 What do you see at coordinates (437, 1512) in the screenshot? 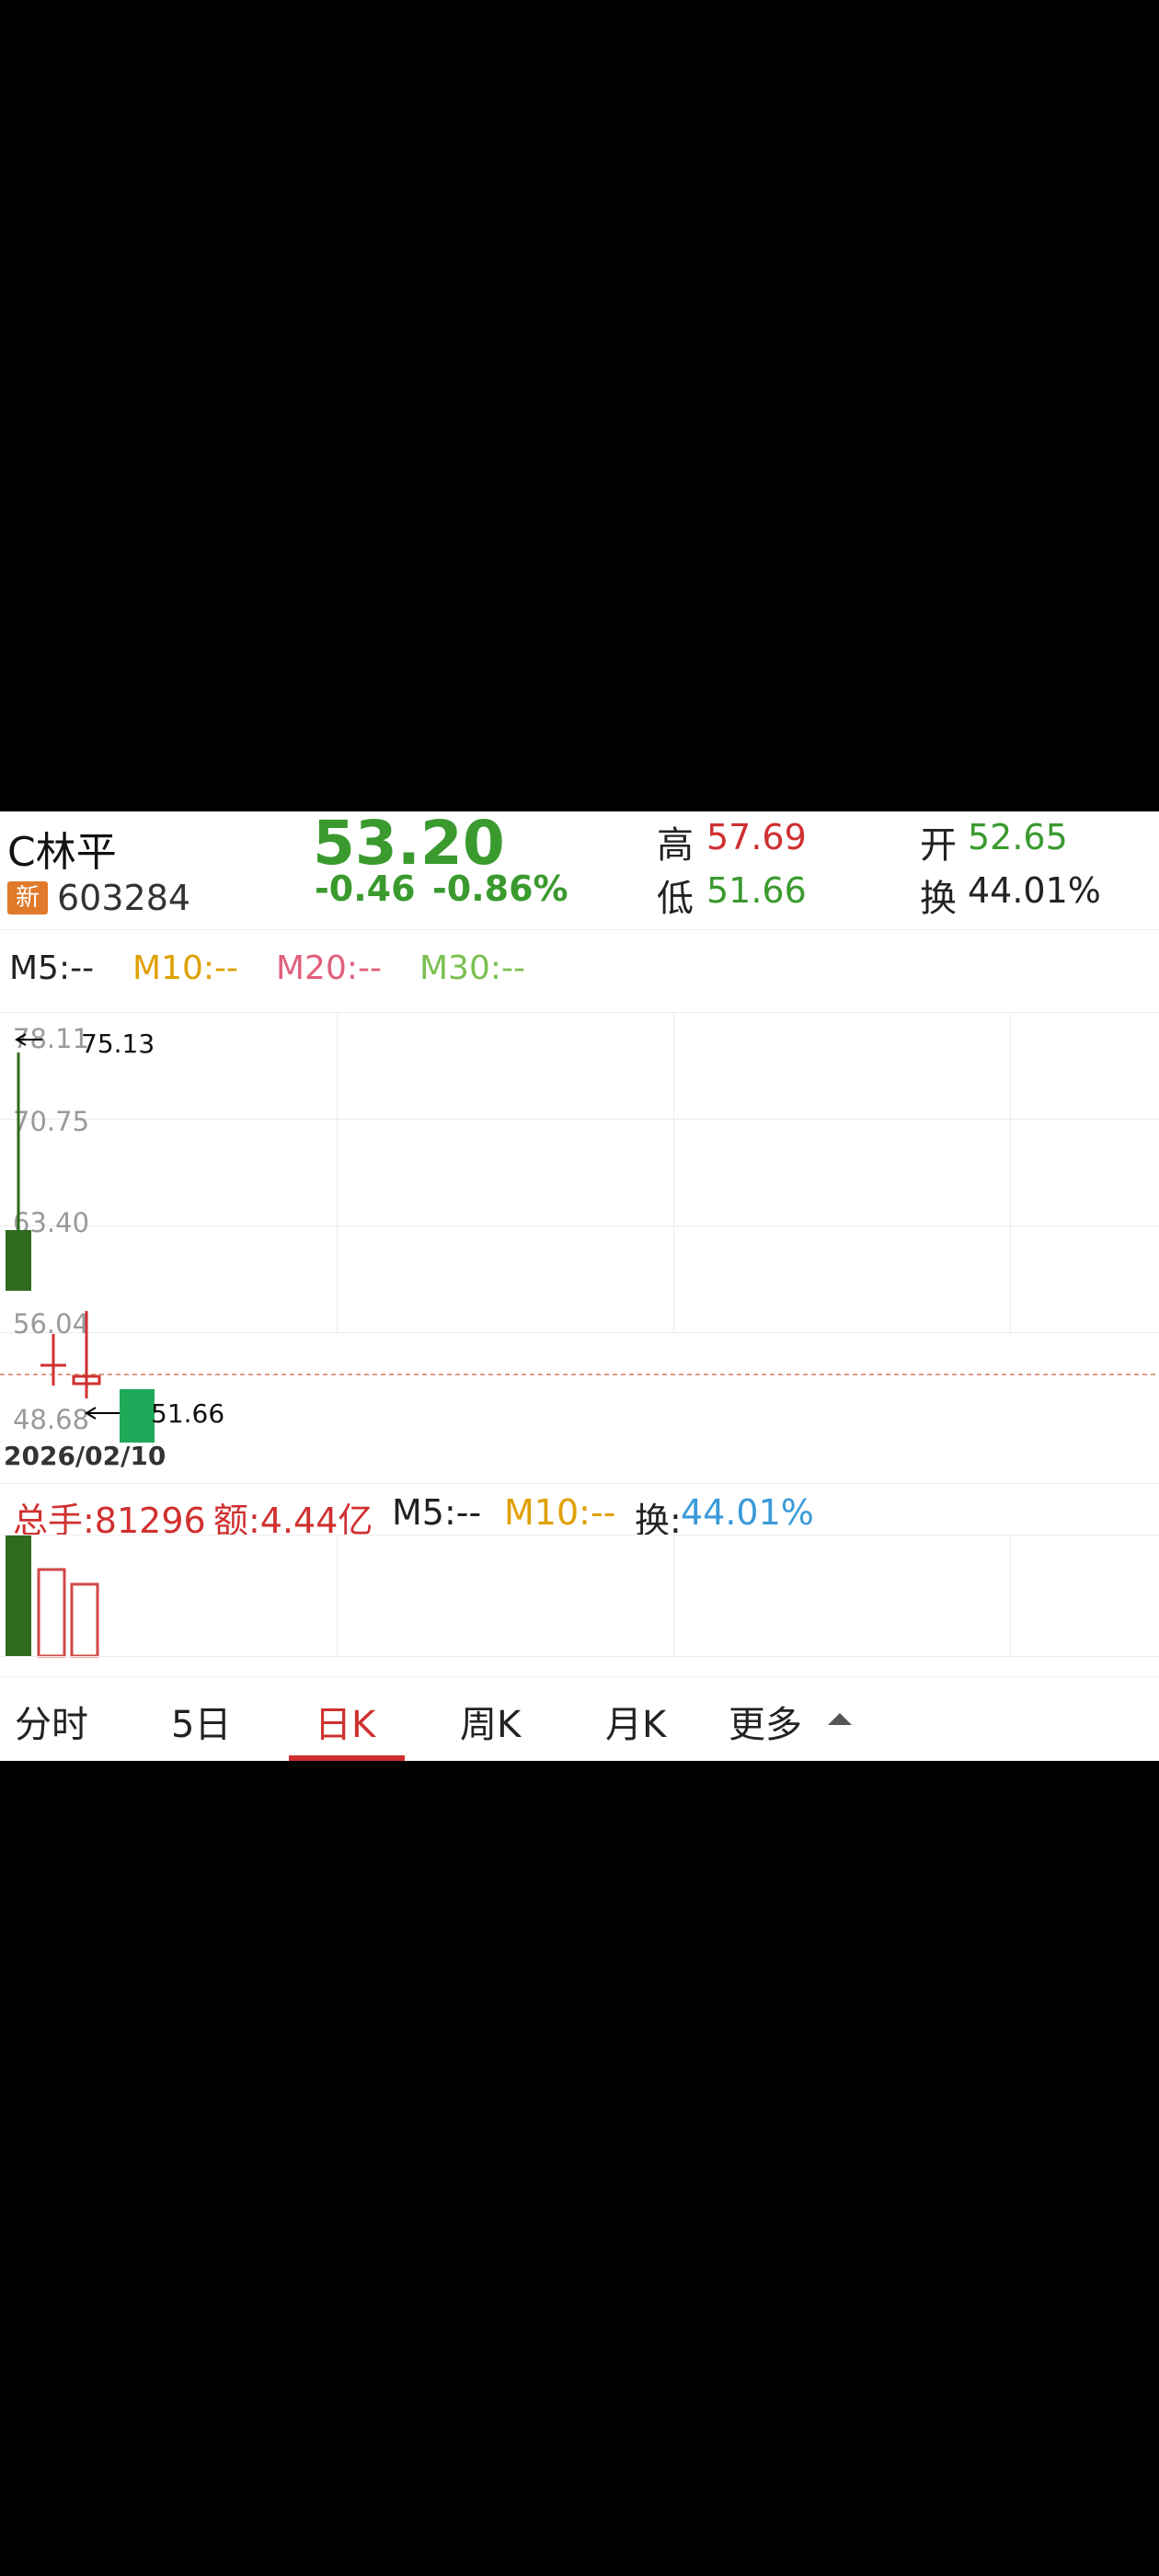
I see `volume-ma5: M5:--` at bounding box center [437, 1512].